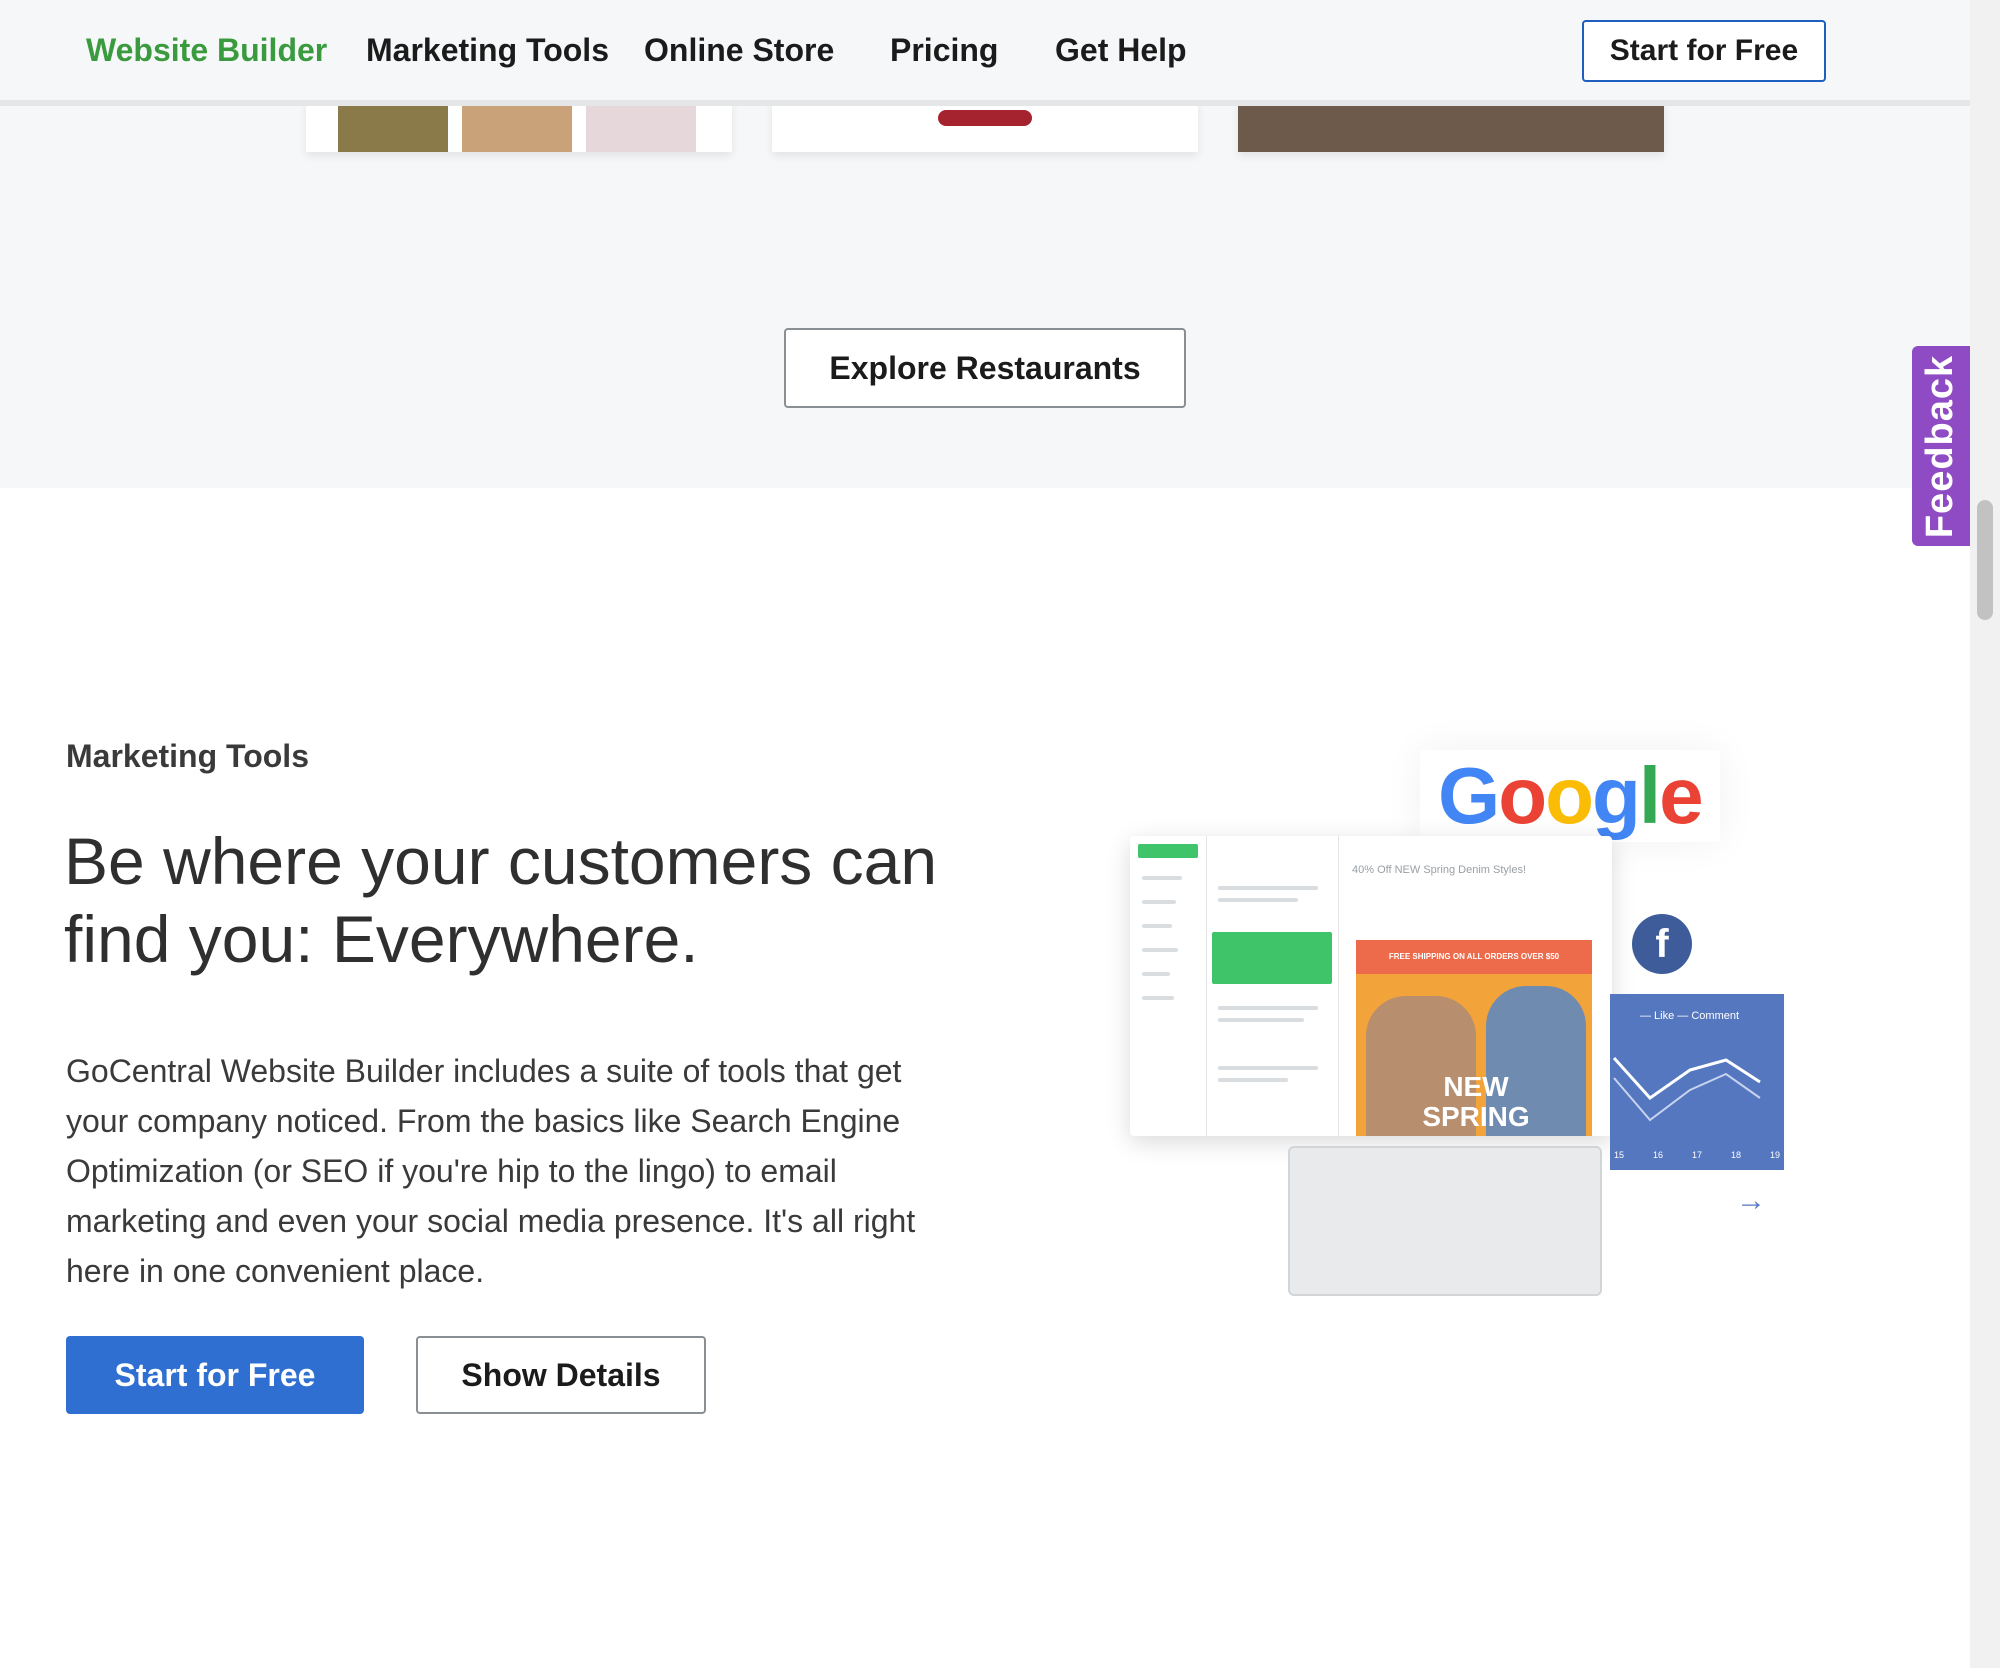 The height and width of the screenshot is (1668, 2000). Describe the element at coordinates (206, 50) in the screenshot. I see `nav-website-builder: Website Builder` at that location.